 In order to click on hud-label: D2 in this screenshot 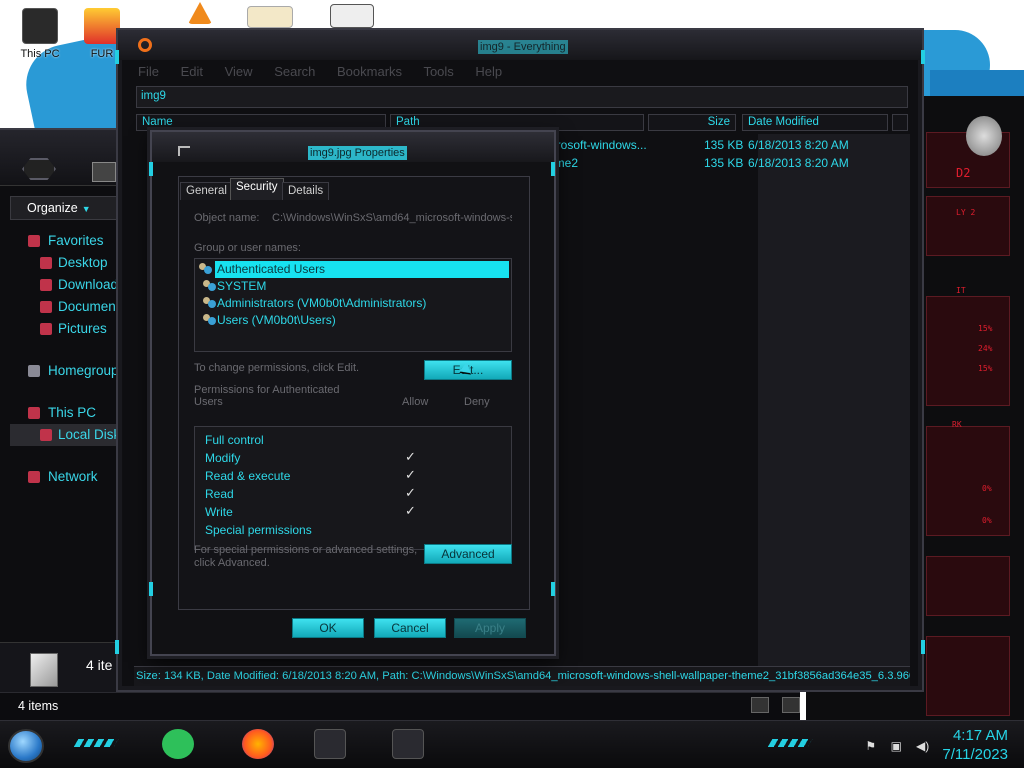, I will do `click(963, 173)`.